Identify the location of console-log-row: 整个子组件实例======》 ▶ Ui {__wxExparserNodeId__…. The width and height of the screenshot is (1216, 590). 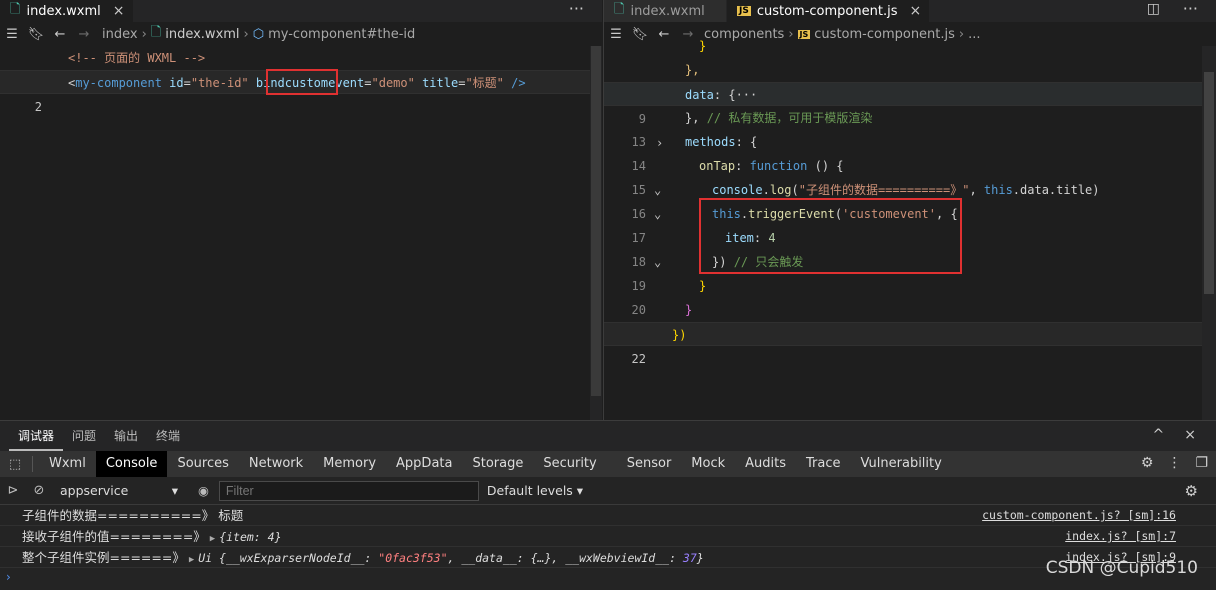
(608, 557).